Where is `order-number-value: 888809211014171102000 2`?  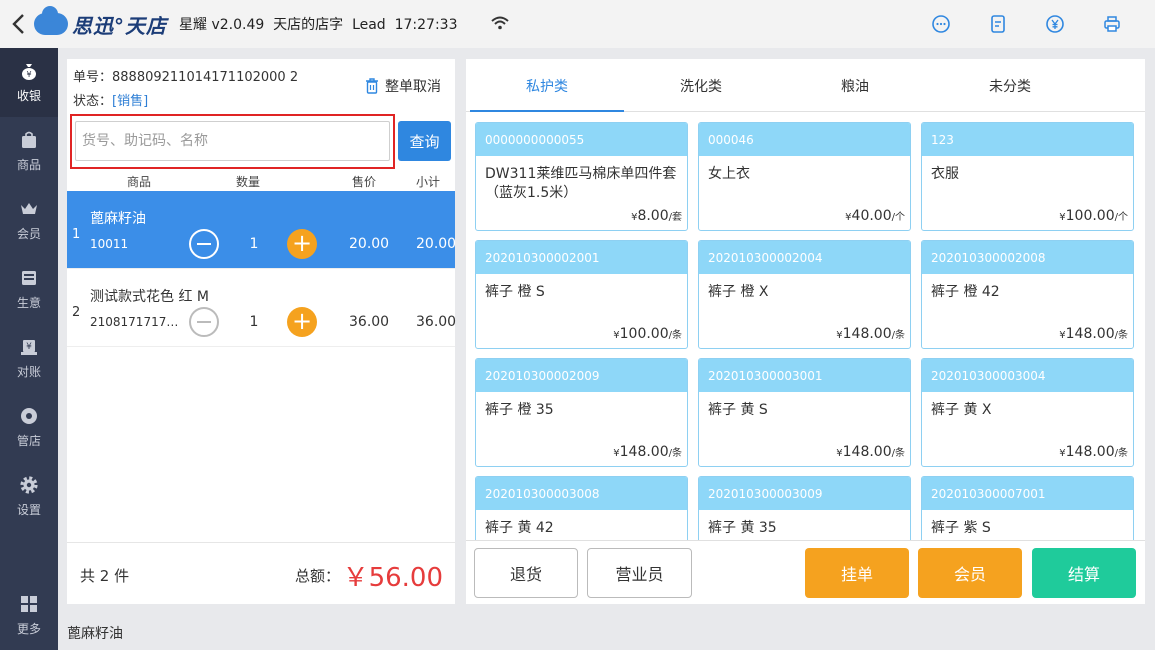
order-number-value: 888809211014171102000 2 is located at coordinates (205, 77).